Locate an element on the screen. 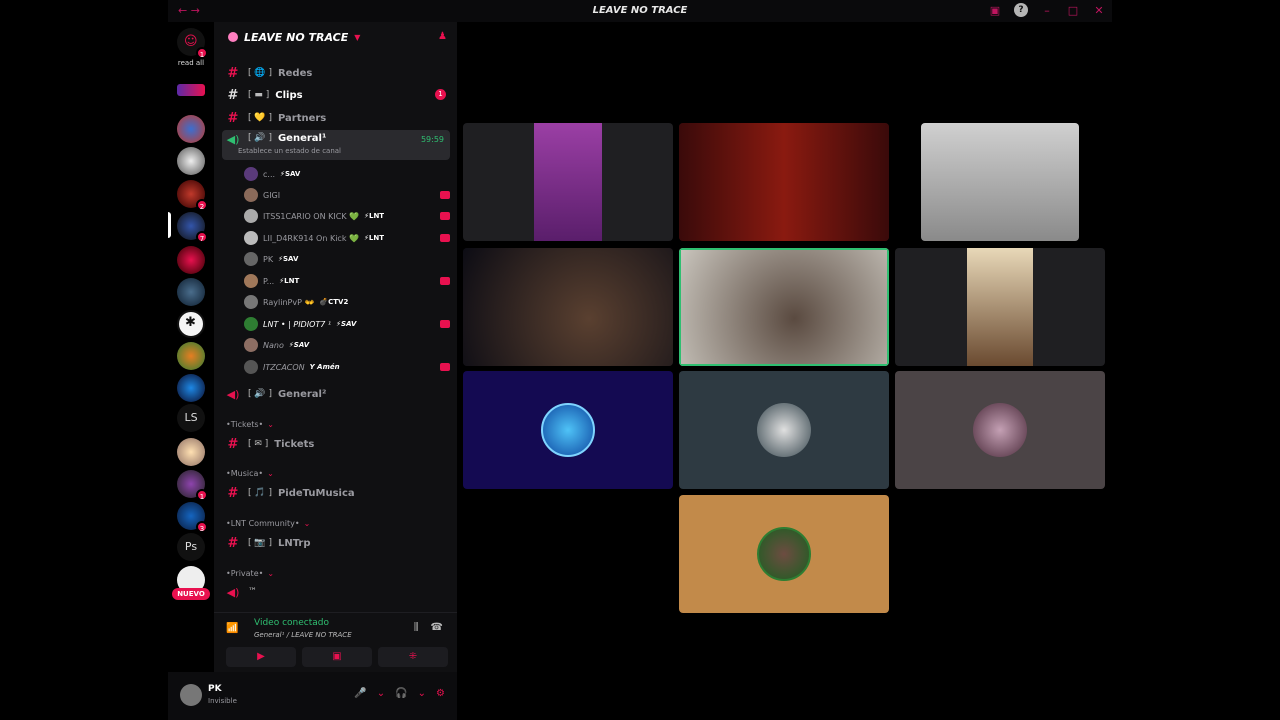 The width and height of the screenshot is (1280, 720). channel-redes: # [ 🌐 ] Redes is located at coordinates (336, 73).